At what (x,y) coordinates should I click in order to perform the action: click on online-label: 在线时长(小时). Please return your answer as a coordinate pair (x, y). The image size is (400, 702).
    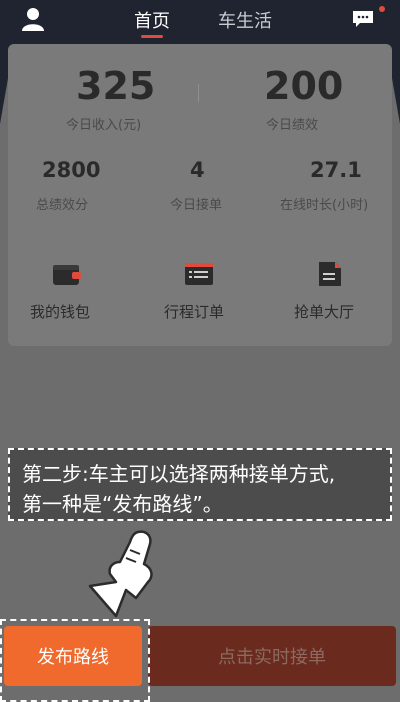
    Looking at the image, I should click on (324, 205).